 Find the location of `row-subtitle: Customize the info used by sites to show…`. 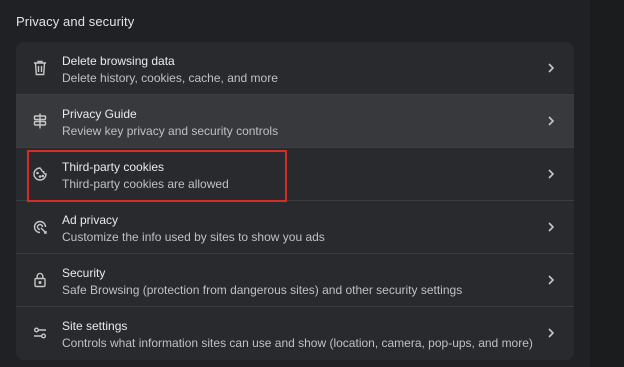

row-subtitle: Customize the info used by sites to show… is located at coordinates (193, 237).